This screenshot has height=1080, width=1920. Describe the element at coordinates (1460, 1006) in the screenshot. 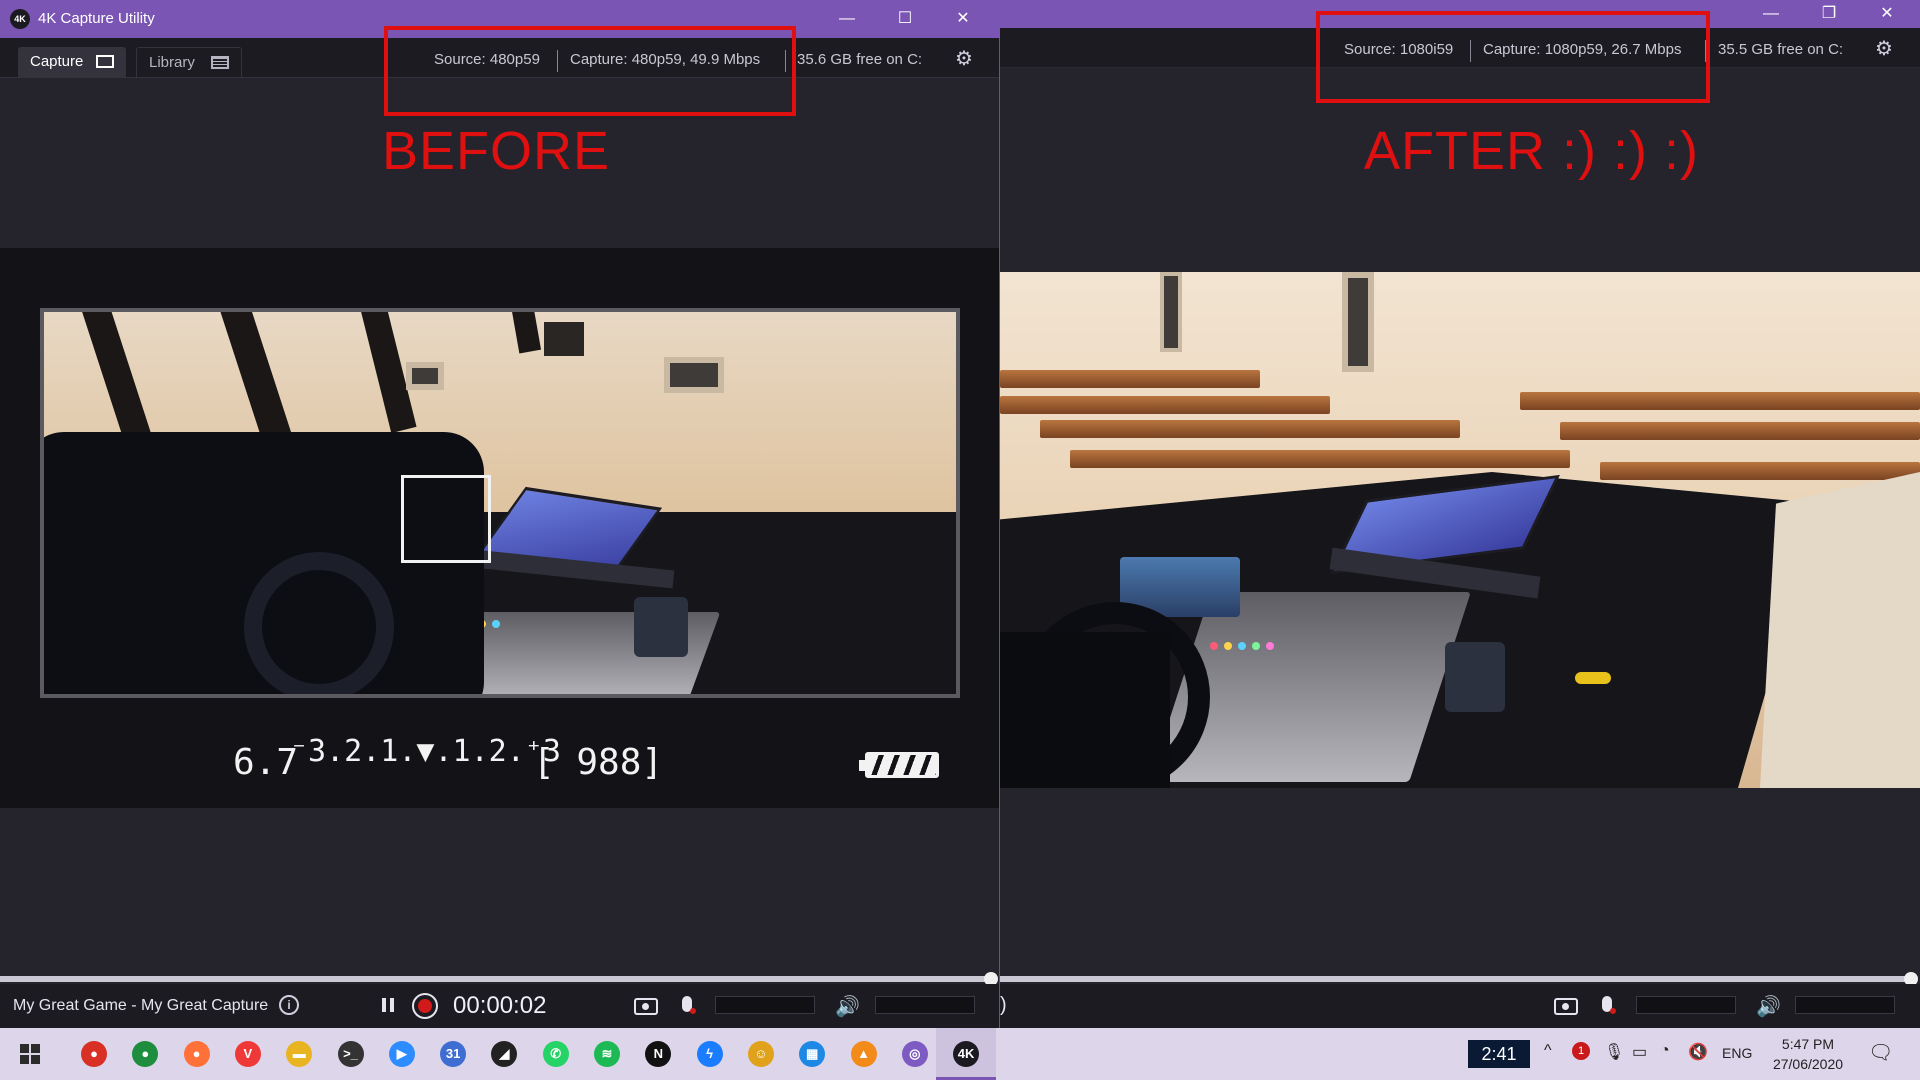

I see `capture-footer: ) 🔊` at that location.